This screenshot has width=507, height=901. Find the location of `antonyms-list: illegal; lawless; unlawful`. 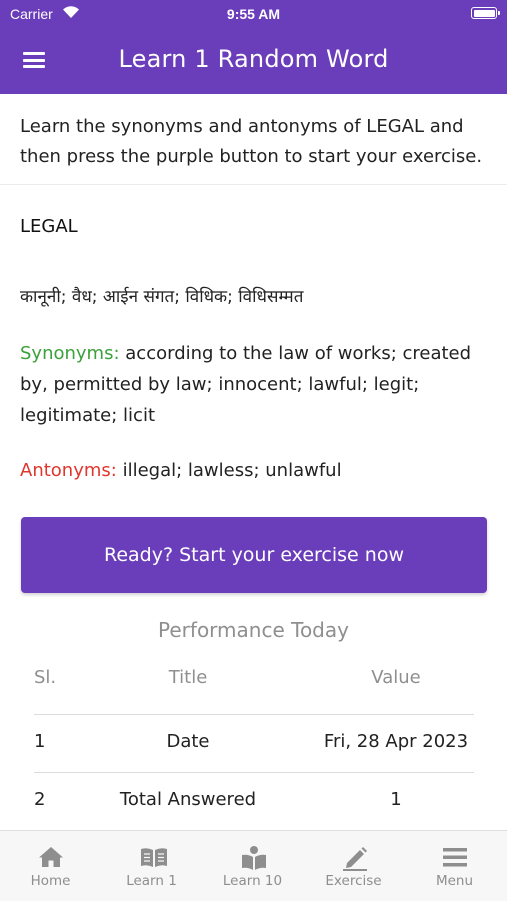

antonyms-list: illegal; lawless; unlawful is located at coordinates (229, 470).